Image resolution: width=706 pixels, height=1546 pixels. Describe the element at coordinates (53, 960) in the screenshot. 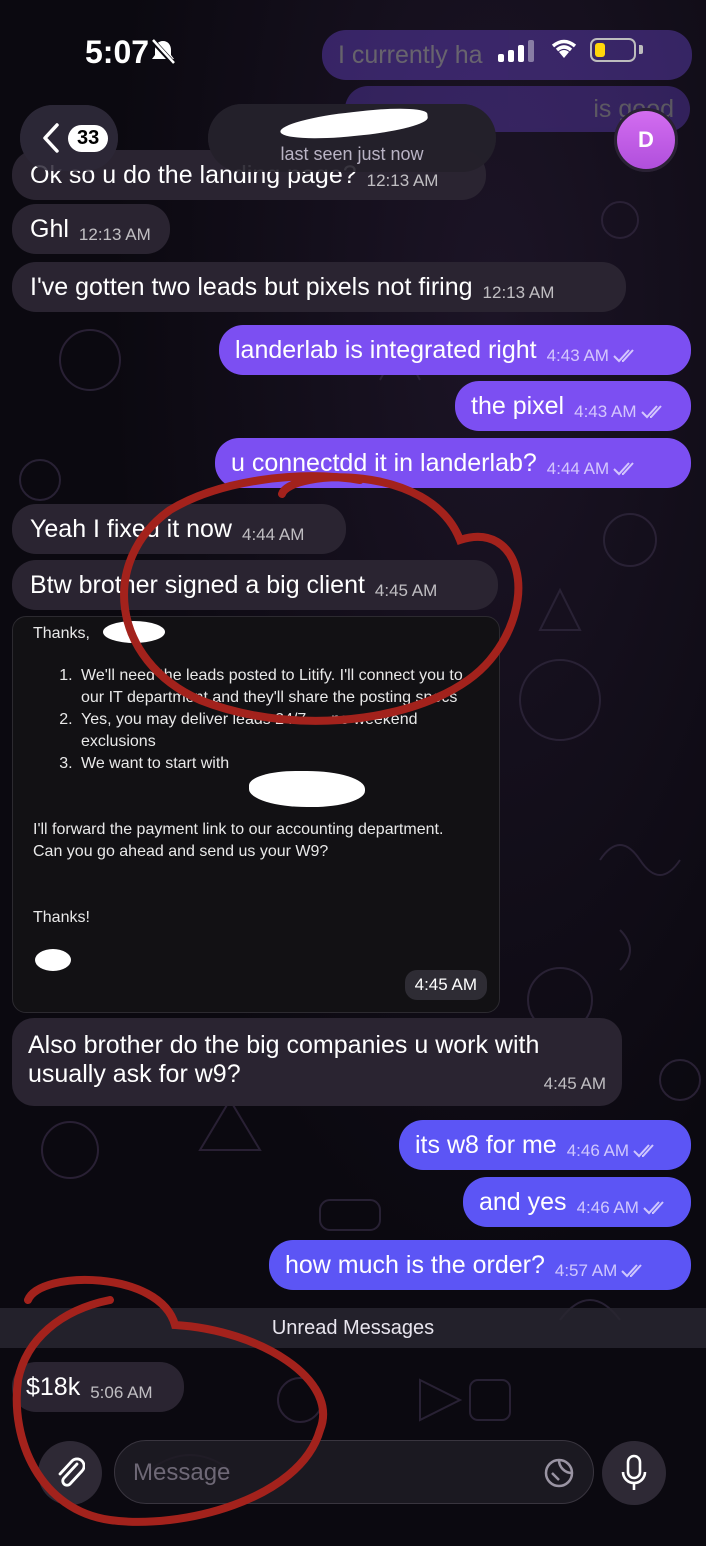

I see `redacted-signature` at that location.